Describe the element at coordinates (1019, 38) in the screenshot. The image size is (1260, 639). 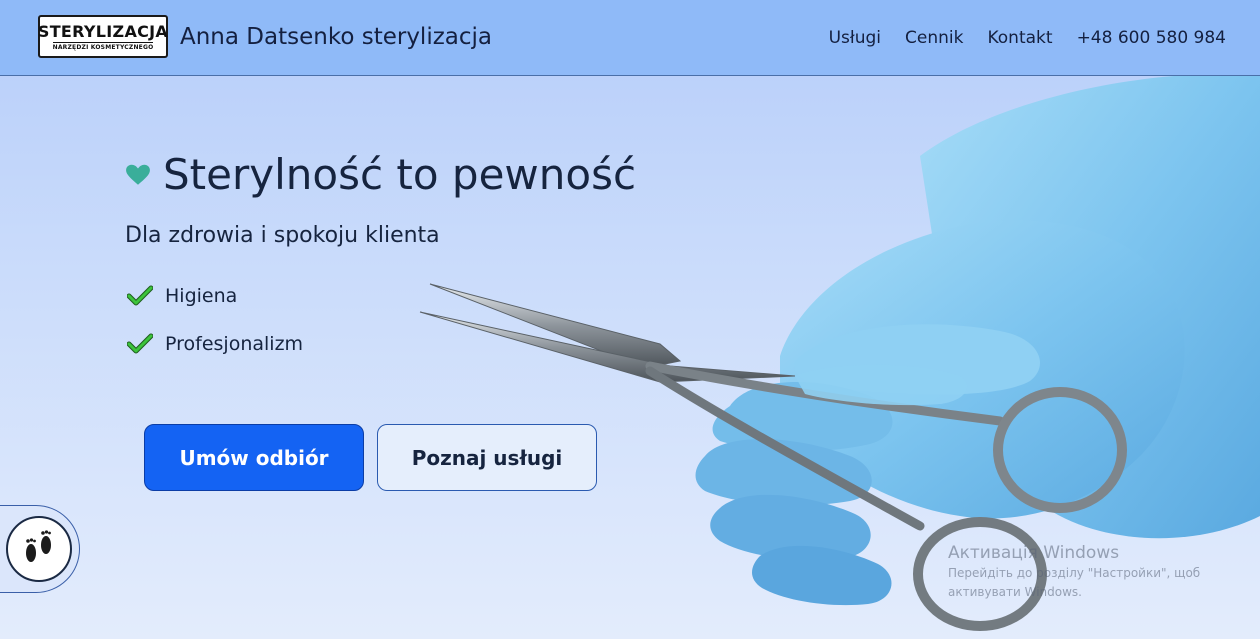
I see `nav-link-kontakt: Kontakt` at that location.